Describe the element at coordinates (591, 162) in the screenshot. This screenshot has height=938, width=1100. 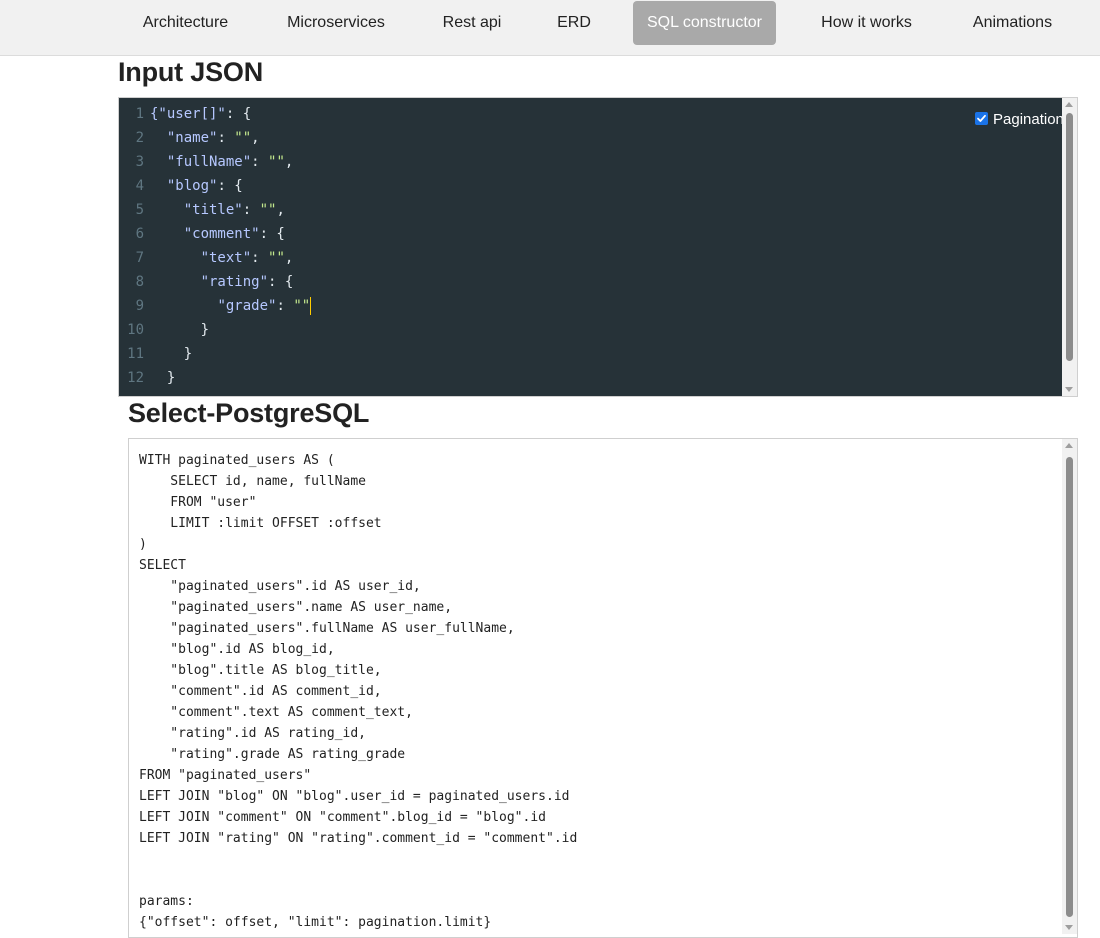
I see `code-line: 3 "fullName": "",` at that location.